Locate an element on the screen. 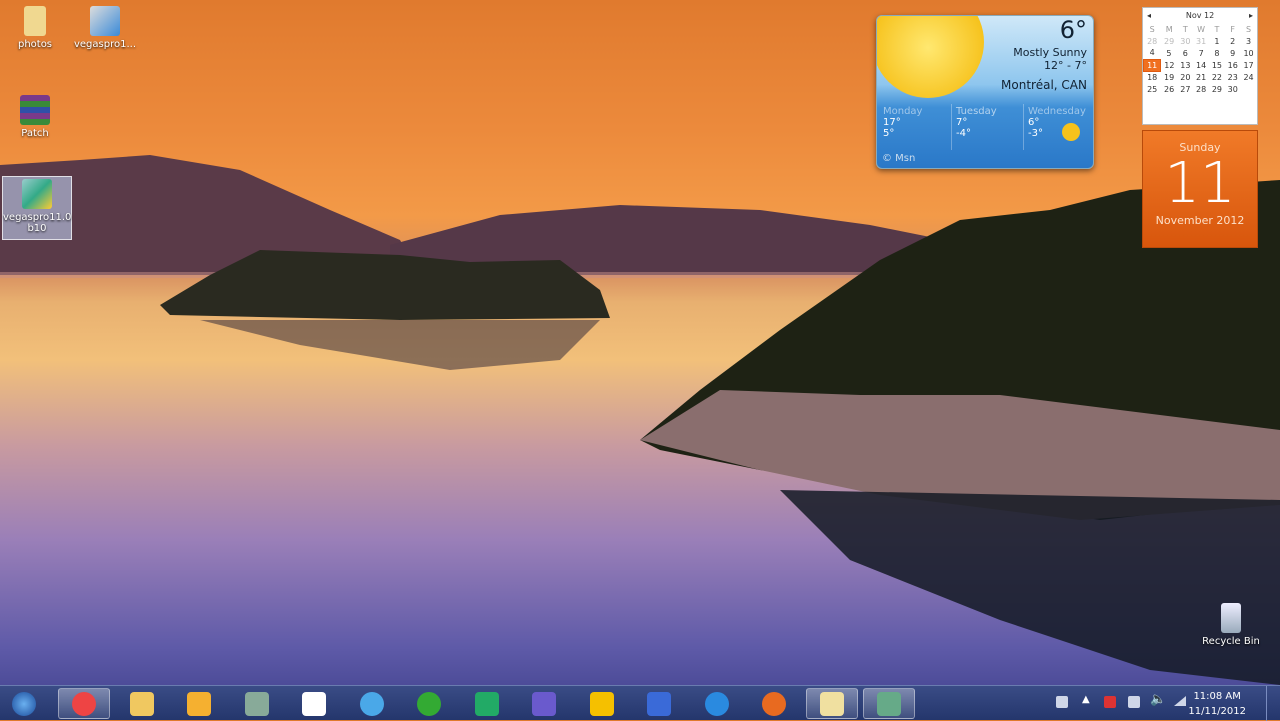 This screenshot has width=1280, height=721. desktop-icon-patch: Patch is located at coordinates (35, 117).